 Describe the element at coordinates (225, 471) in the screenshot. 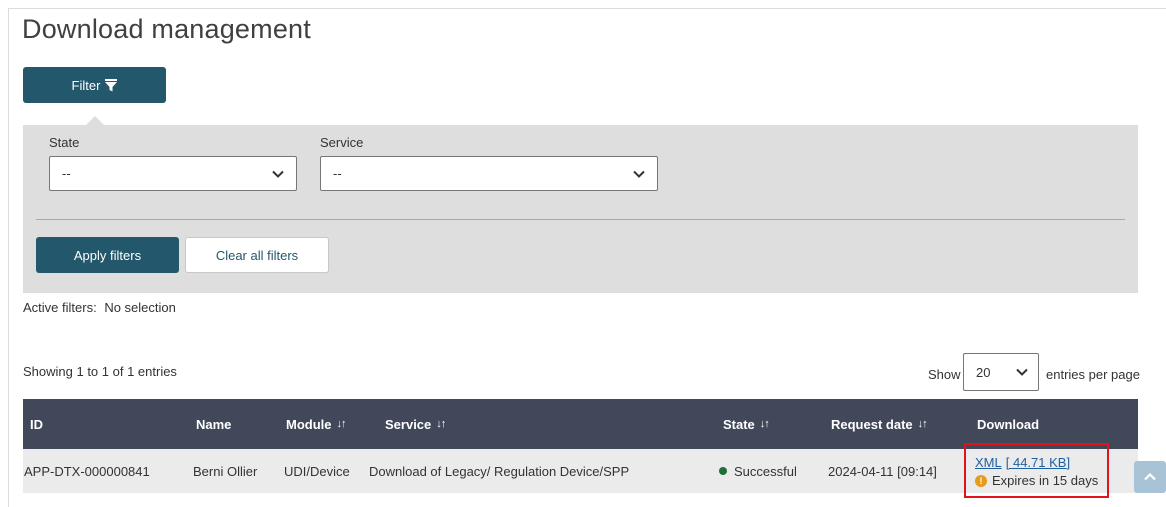

I see `cell-name: Berni Ollier` at that location.